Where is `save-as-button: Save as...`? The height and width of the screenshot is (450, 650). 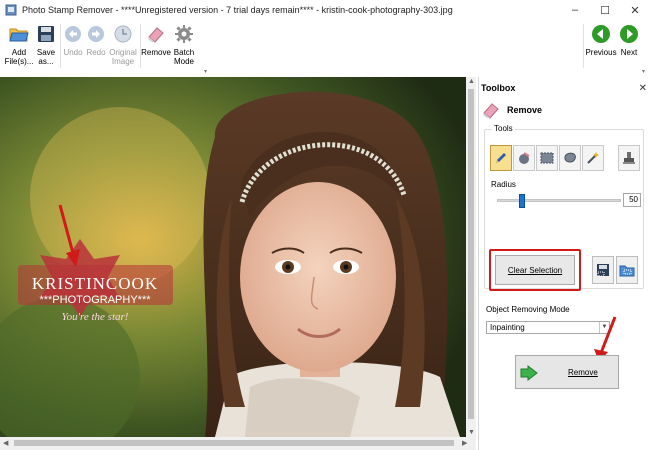
save-as-button: Save as... is located at coordinates (46, 45).